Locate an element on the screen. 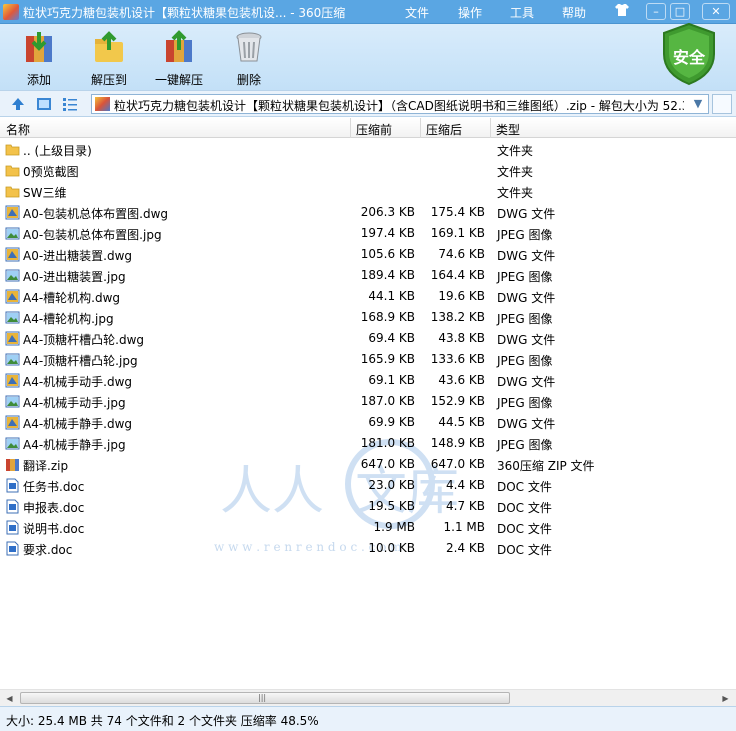  delete-button: 删除 is located at coordinates (249, 57).